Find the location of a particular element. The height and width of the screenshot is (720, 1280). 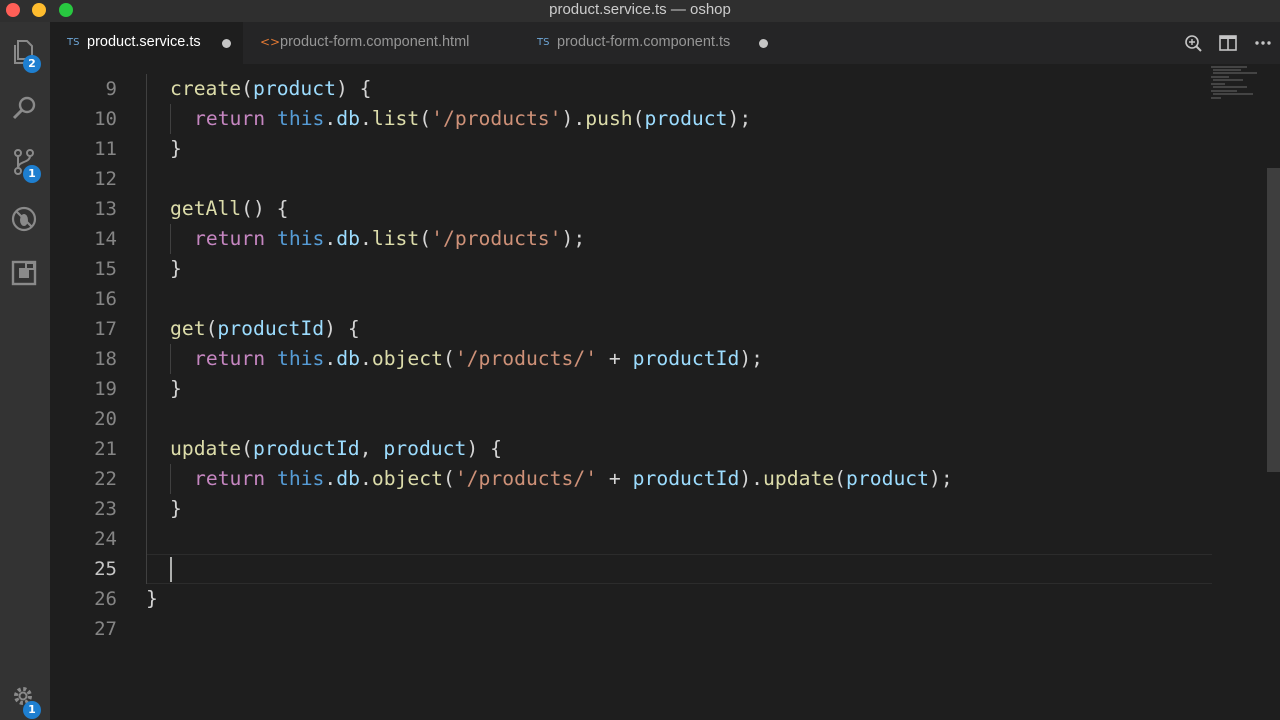

line-number: 11 is located at coordinates (105, 149).